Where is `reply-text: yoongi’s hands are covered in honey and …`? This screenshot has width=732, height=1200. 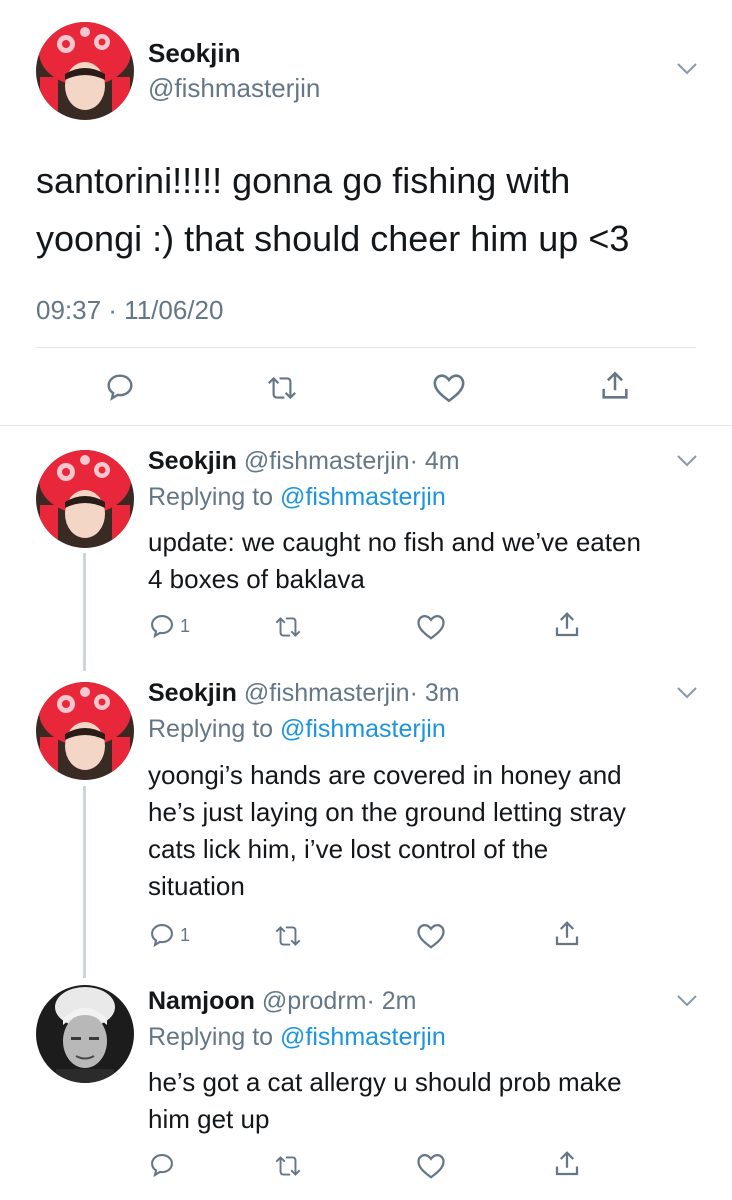
reply-text: yoongi’s hands are covered in honey and … is located at coordinates (430, 831).